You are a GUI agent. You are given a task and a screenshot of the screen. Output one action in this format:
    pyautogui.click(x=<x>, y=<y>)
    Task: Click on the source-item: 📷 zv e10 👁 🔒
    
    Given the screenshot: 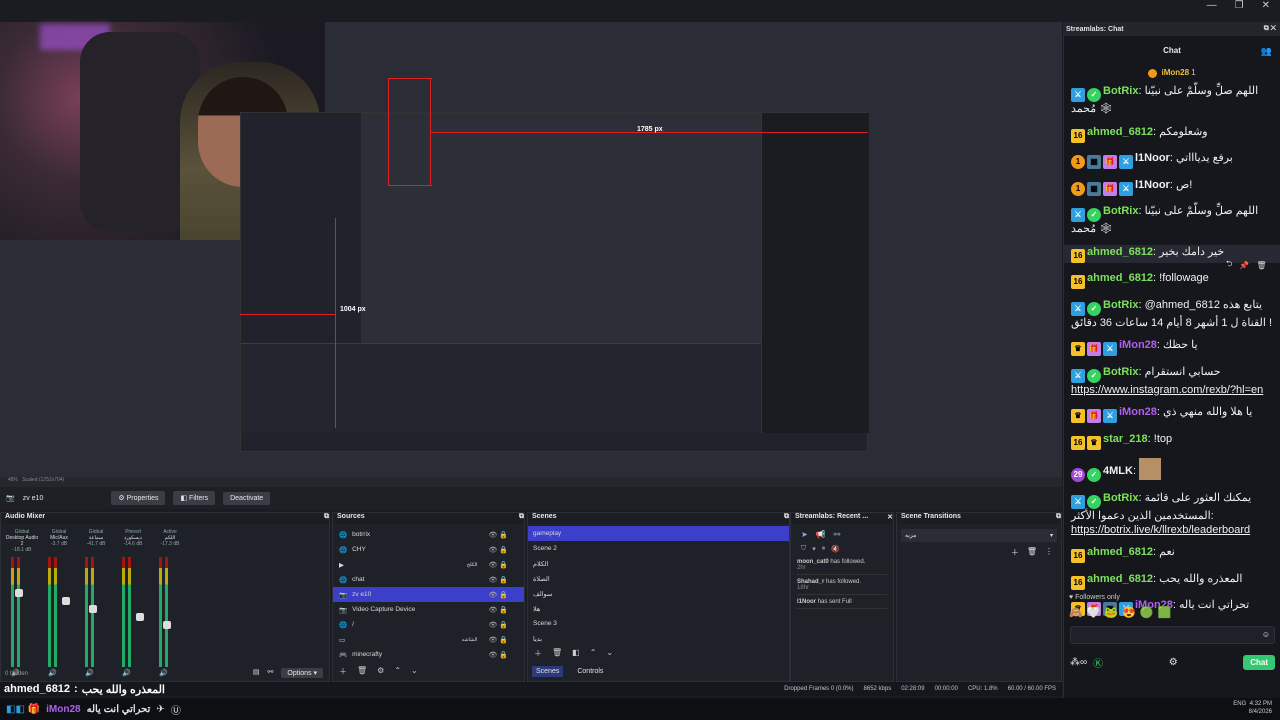 What is the action you would take?
    pyautogui.click(x=428, y=594)
    